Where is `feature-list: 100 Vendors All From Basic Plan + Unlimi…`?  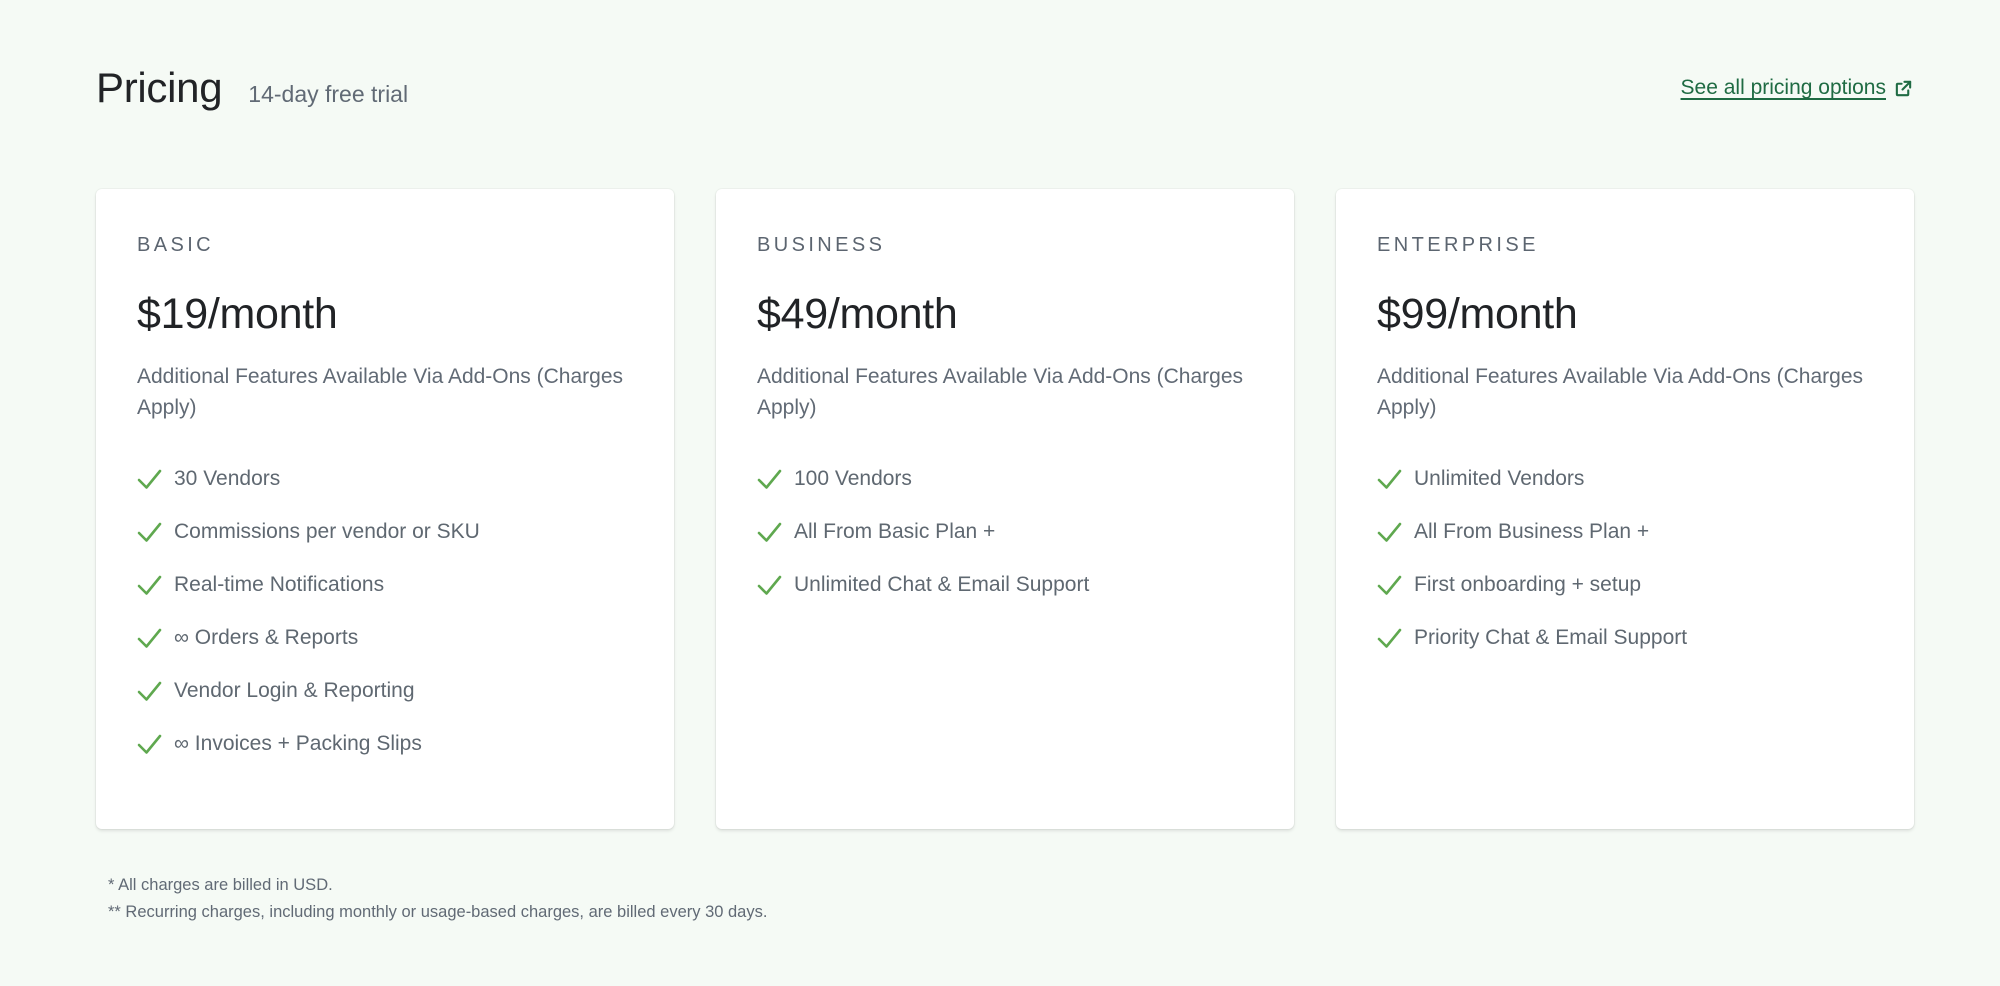
feature-list: 100 Vendors All From Basic Plan + Unlimi… is located at coordinates (1005, 531).